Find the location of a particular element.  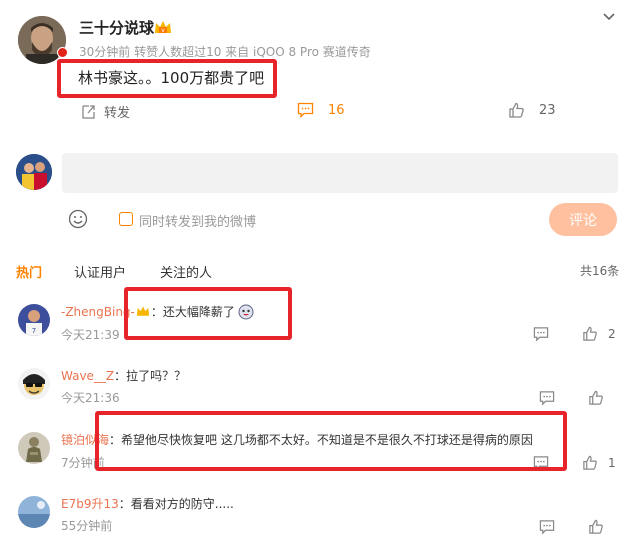

tab-hot: 热门 is located at coordinates (29, 271).